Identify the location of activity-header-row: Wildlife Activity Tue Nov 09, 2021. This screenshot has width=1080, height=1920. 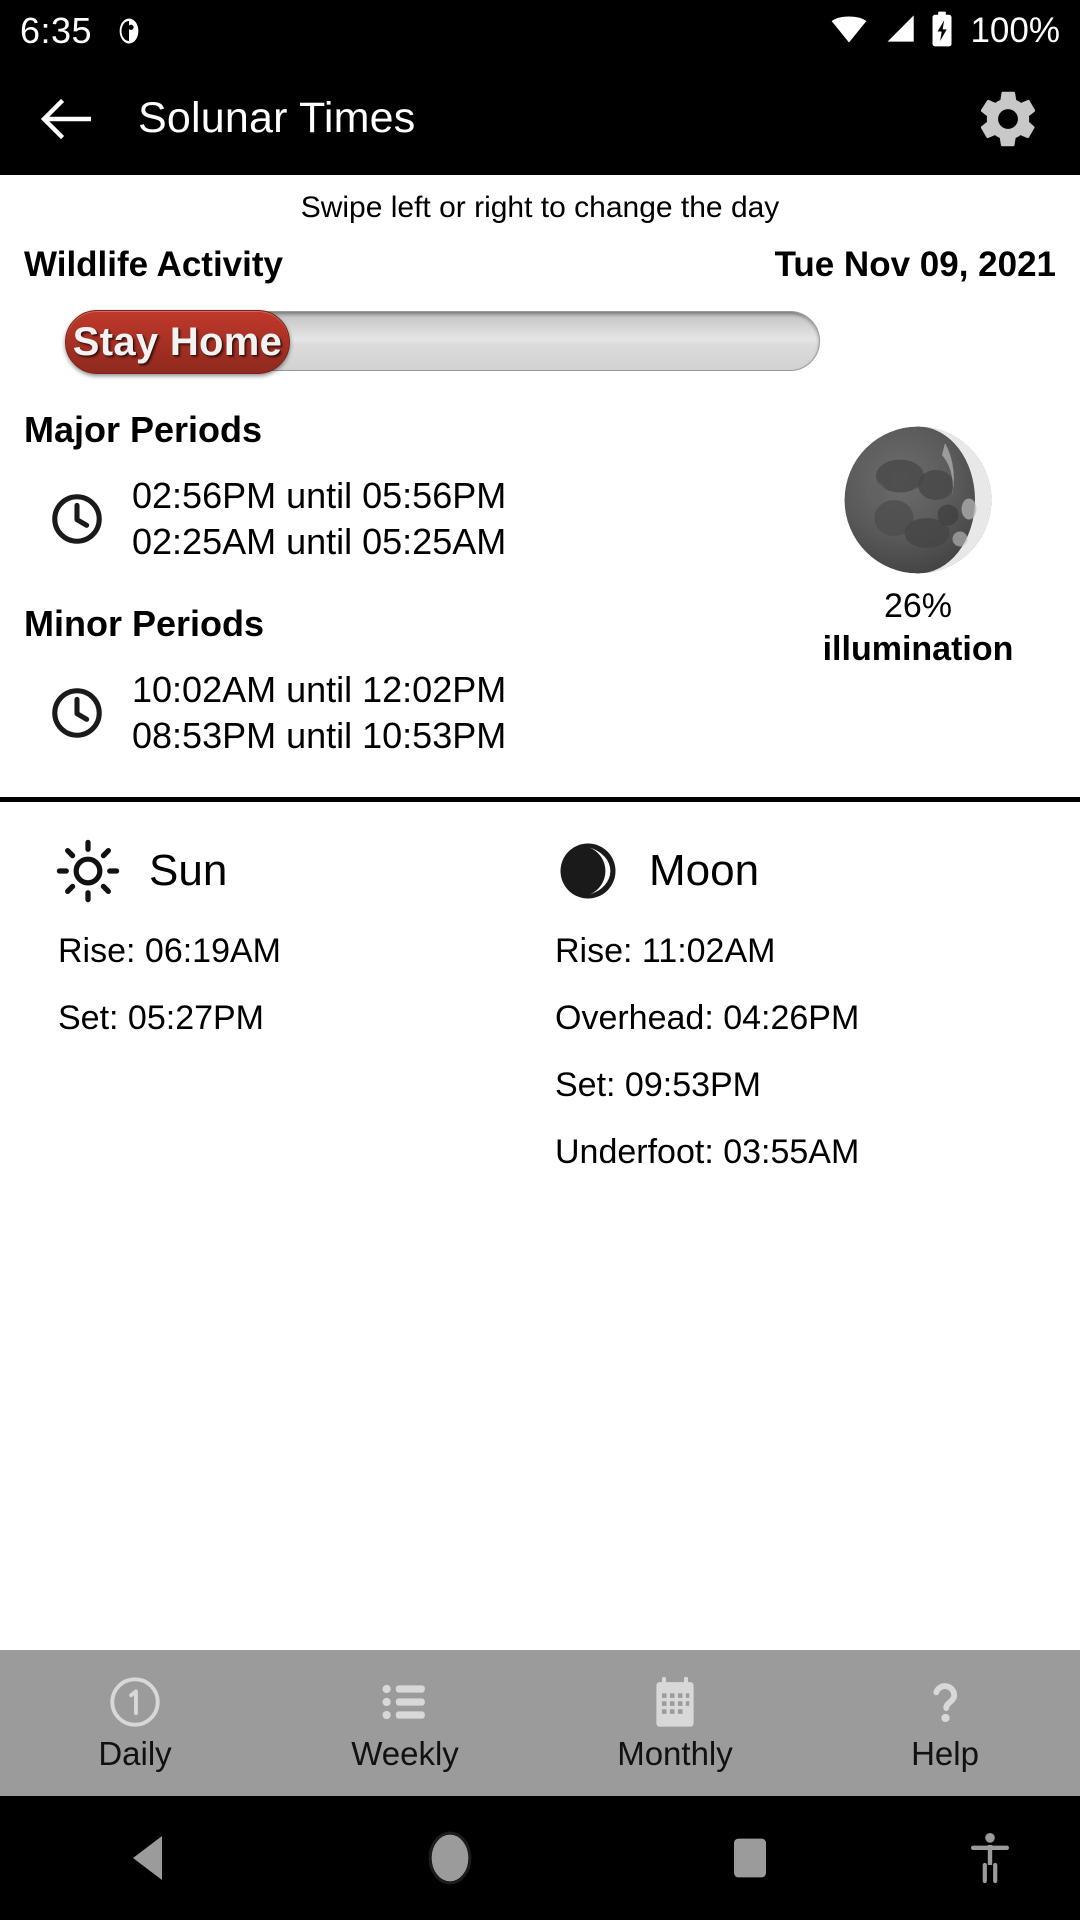
(540, 255).